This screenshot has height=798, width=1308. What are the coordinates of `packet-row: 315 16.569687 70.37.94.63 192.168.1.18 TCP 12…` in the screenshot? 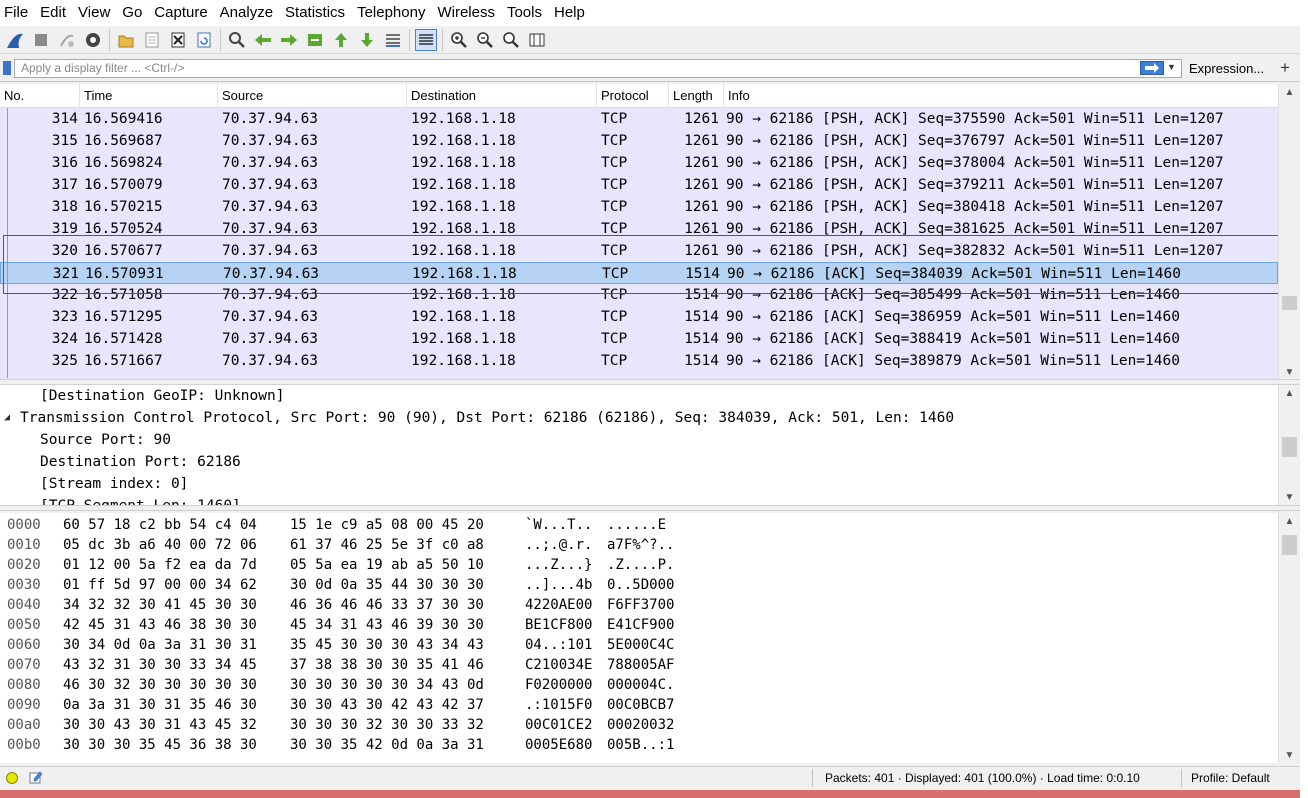 It's located at (639, 141).